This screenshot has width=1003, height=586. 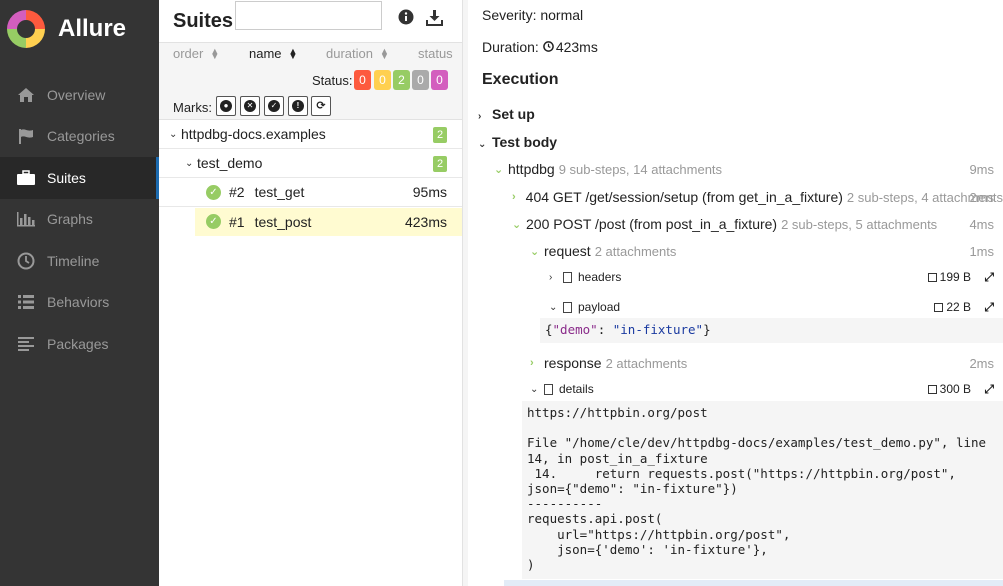 What do you see at coordinates (273, 53) in the screenshot?
I see `sort-by-name: name ▲ ▼` at bounding box center [273, 53].